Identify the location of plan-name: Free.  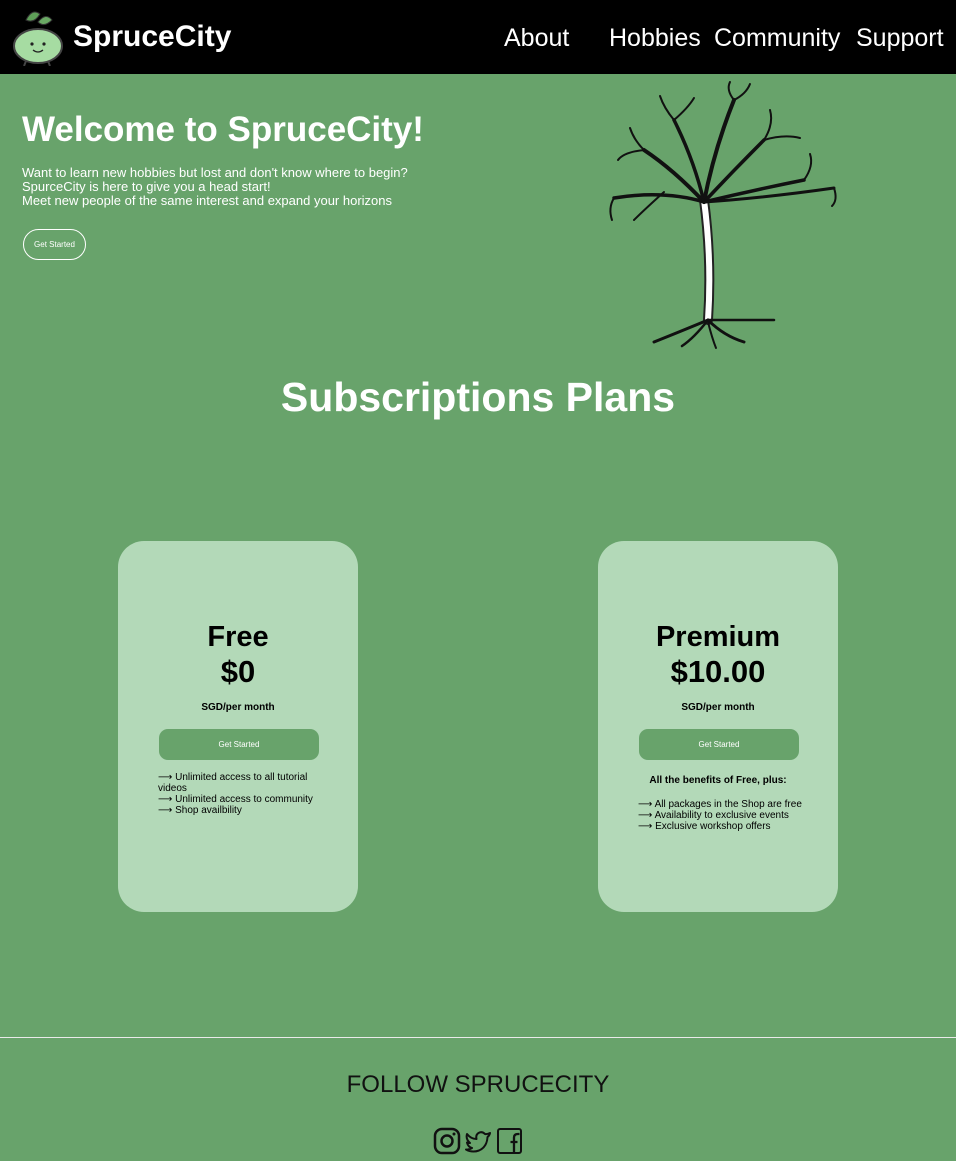
(238, 637).